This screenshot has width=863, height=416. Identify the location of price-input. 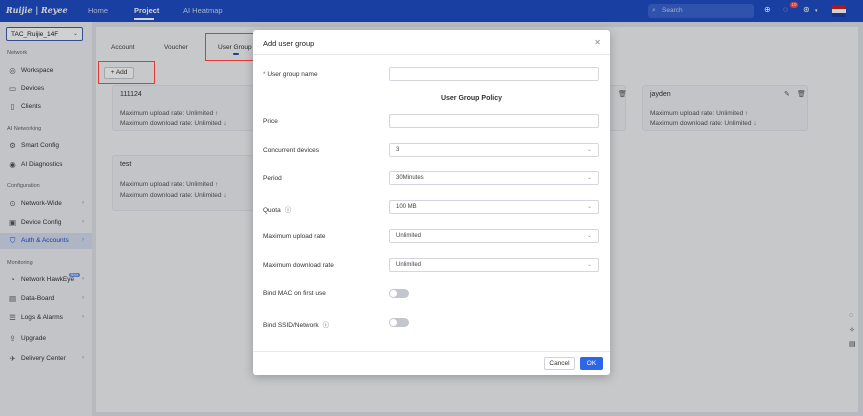
(494, 121).